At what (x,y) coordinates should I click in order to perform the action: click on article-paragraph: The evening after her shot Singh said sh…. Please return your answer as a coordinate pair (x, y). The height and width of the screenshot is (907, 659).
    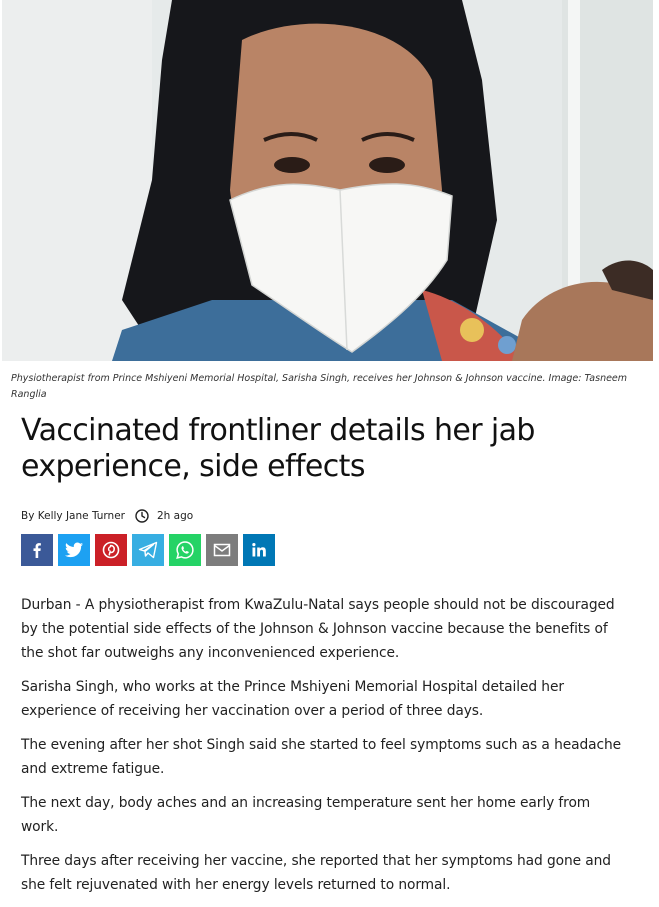
    Looking at the image, I should click on (321, 757).